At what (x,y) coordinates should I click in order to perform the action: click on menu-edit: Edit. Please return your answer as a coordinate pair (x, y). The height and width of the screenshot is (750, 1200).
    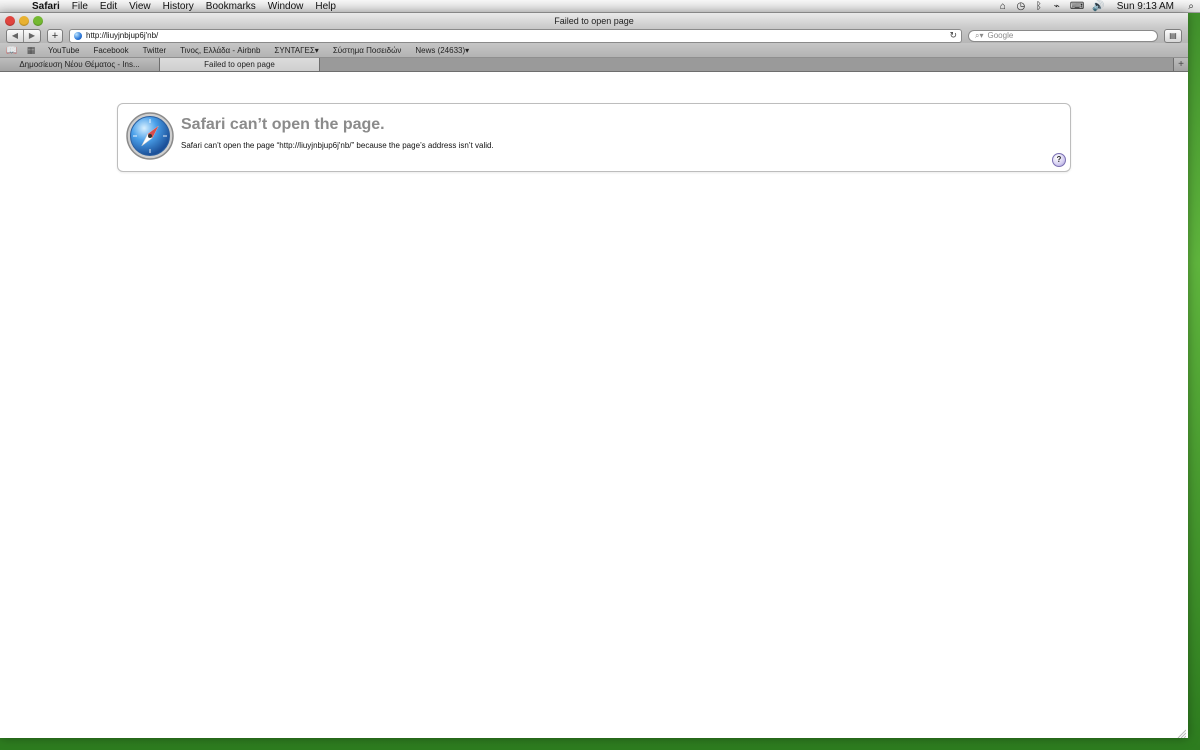
    Looking at the image, I should click on (108, 6).